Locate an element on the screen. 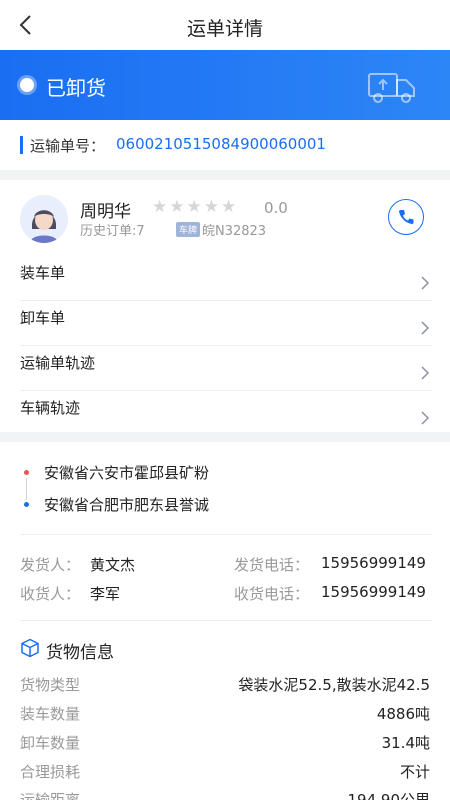  top-nav-bar: 运单详情 is located at coordinates (225, 25).